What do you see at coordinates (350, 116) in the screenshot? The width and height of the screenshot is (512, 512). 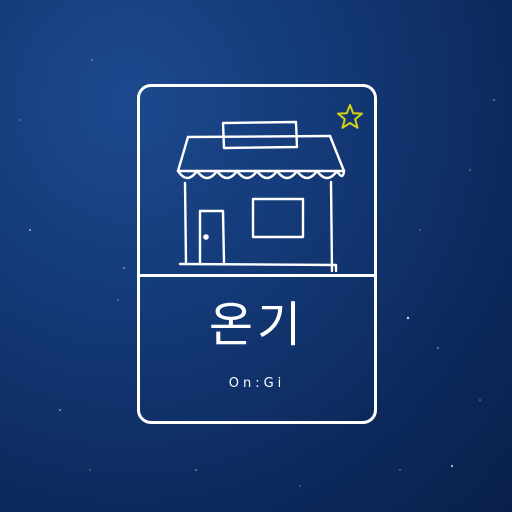 I see `star-icon` at bounding box center [350, 116].